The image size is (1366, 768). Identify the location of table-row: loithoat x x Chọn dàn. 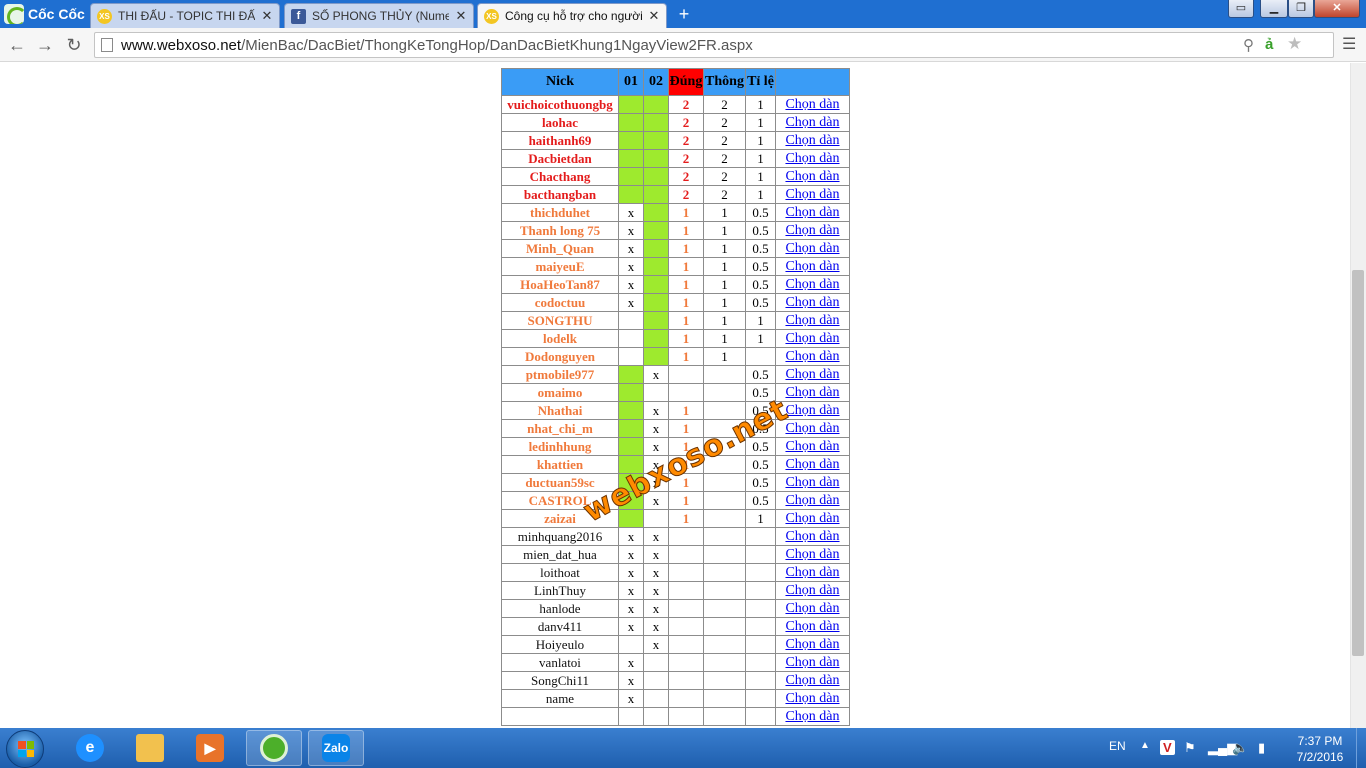
(675, 572).